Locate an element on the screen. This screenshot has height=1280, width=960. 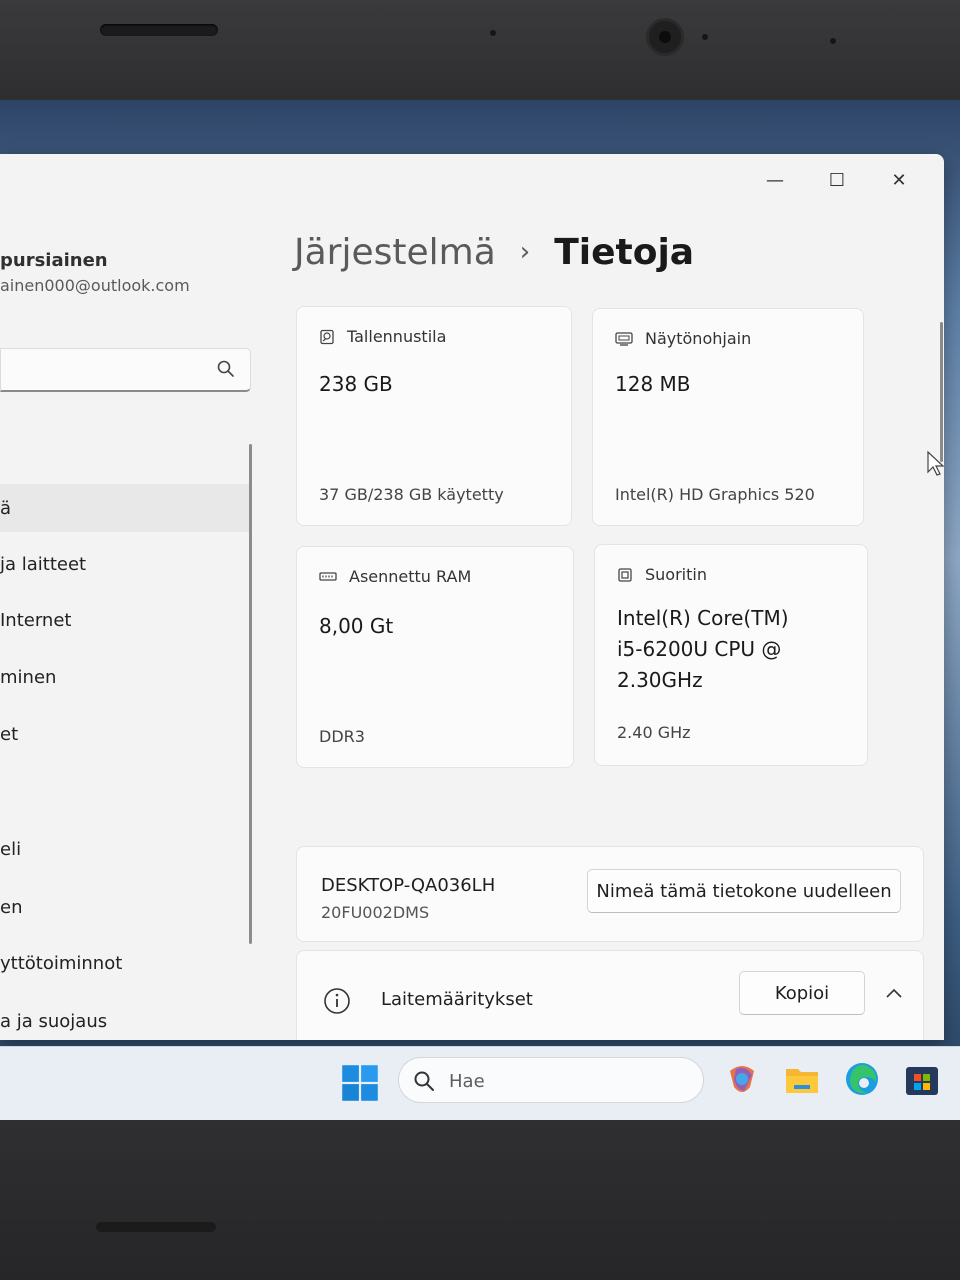
ram-card-header: Asennettu RAM is located at coordinates (395, 576).